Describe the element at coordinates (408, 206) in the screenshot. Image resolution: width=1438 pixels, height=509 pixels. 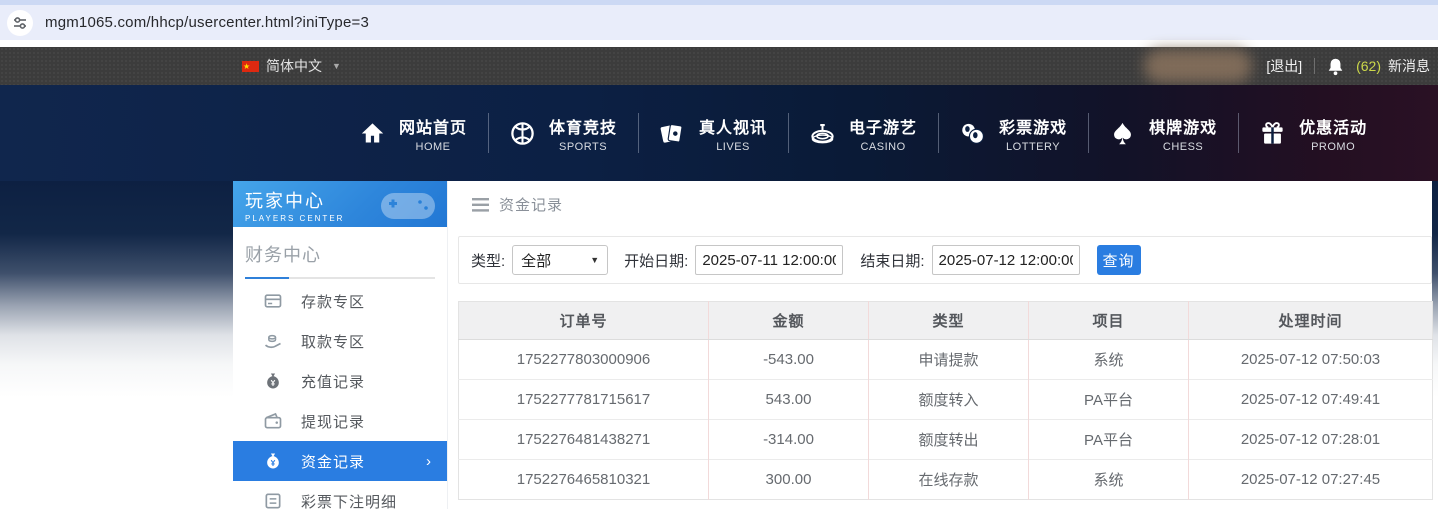
I see `gamepad-icon` at that location.